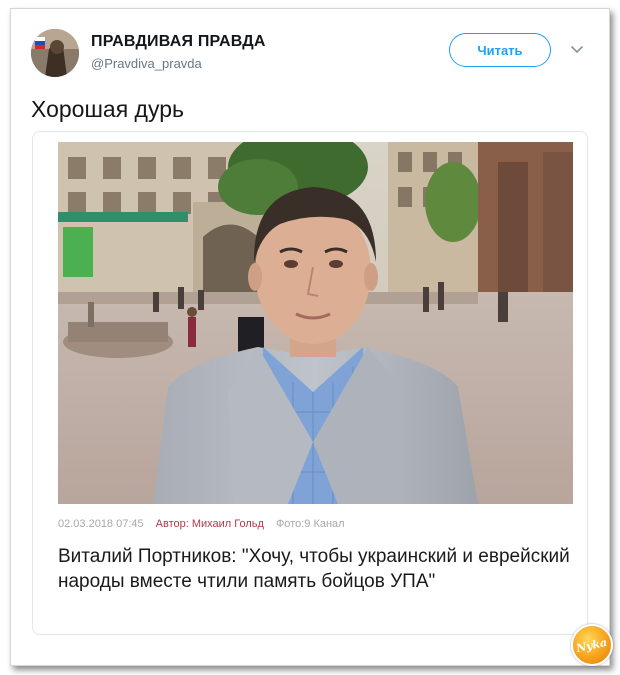 This screenshot has height=675, width=620. Describe the element at coordinates (146, 63) in the screenshot. I see `author-handle: @Pravdiva_pravda` at that location.